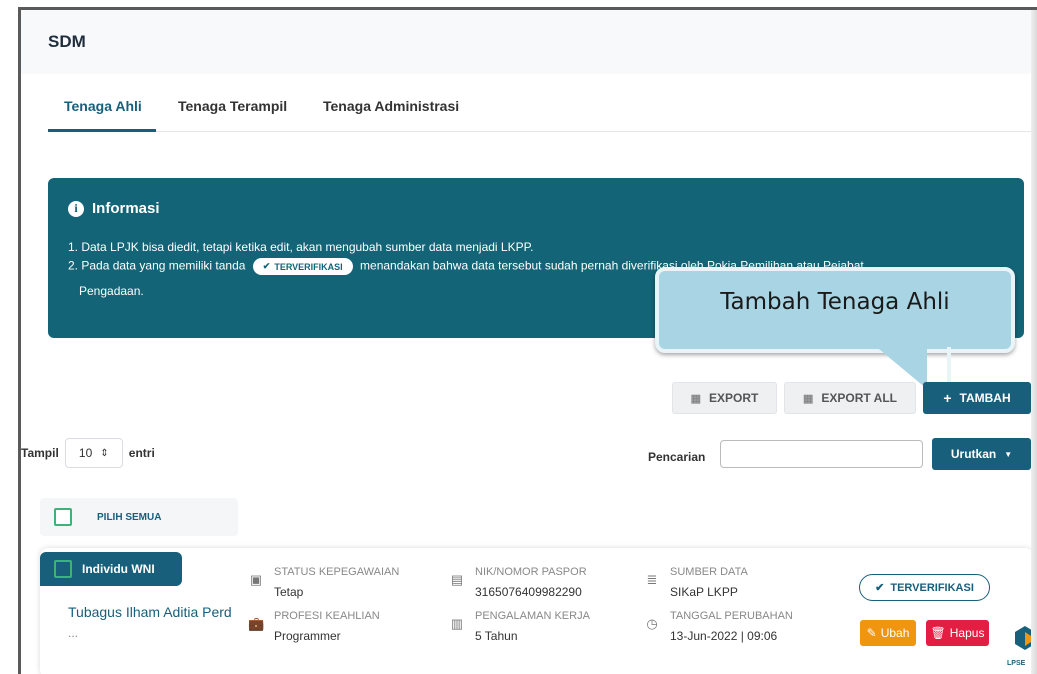 The height and width of the screenshot is (674, 1037). I want to click on nik-value: 3165076409982290, so click(528, 592).